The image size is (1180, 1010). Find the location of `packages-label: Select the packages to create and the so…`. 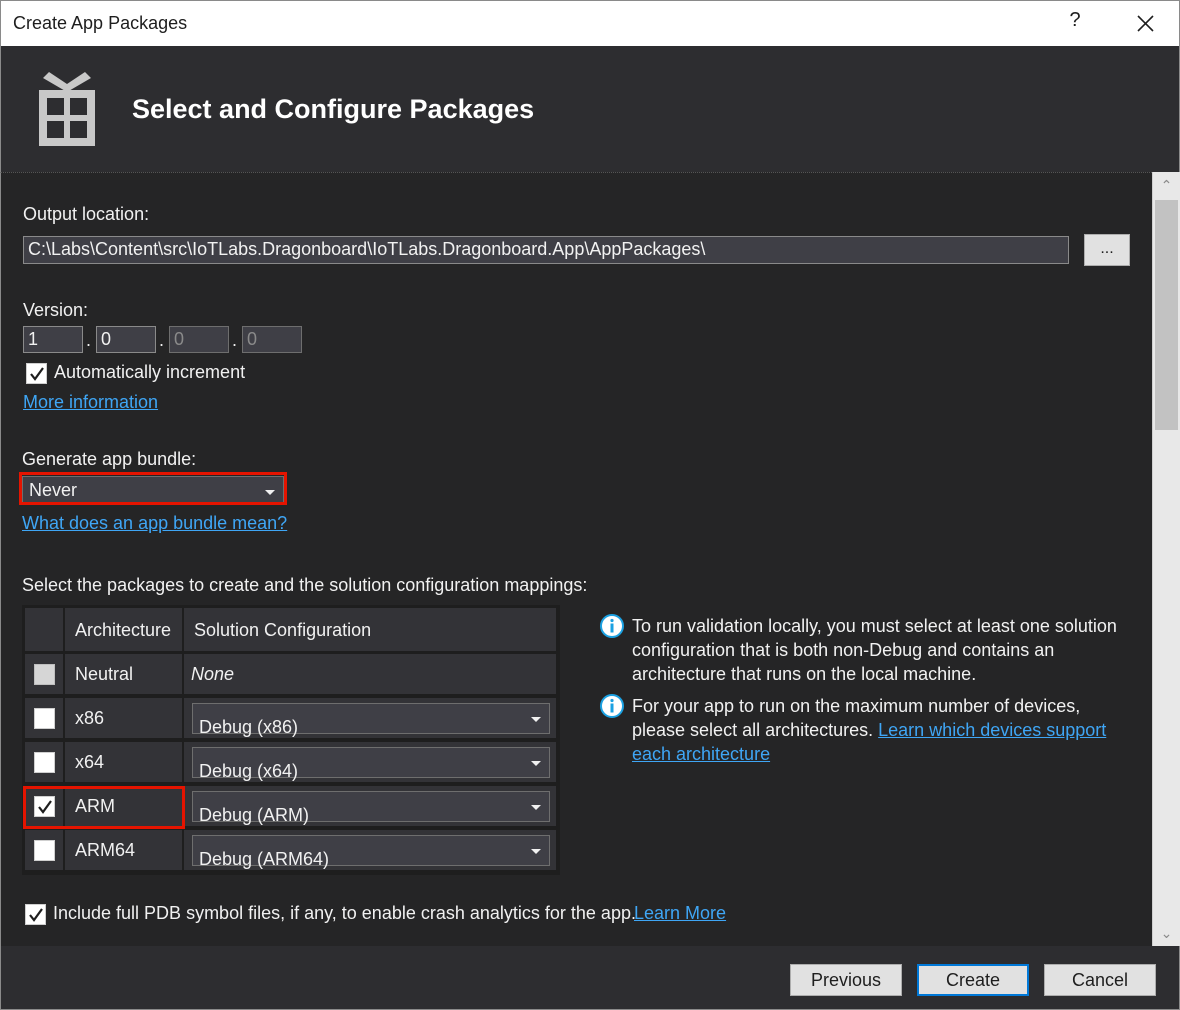

packages-label: Select the packages to create and the so… is located at coordinates (305, 585).